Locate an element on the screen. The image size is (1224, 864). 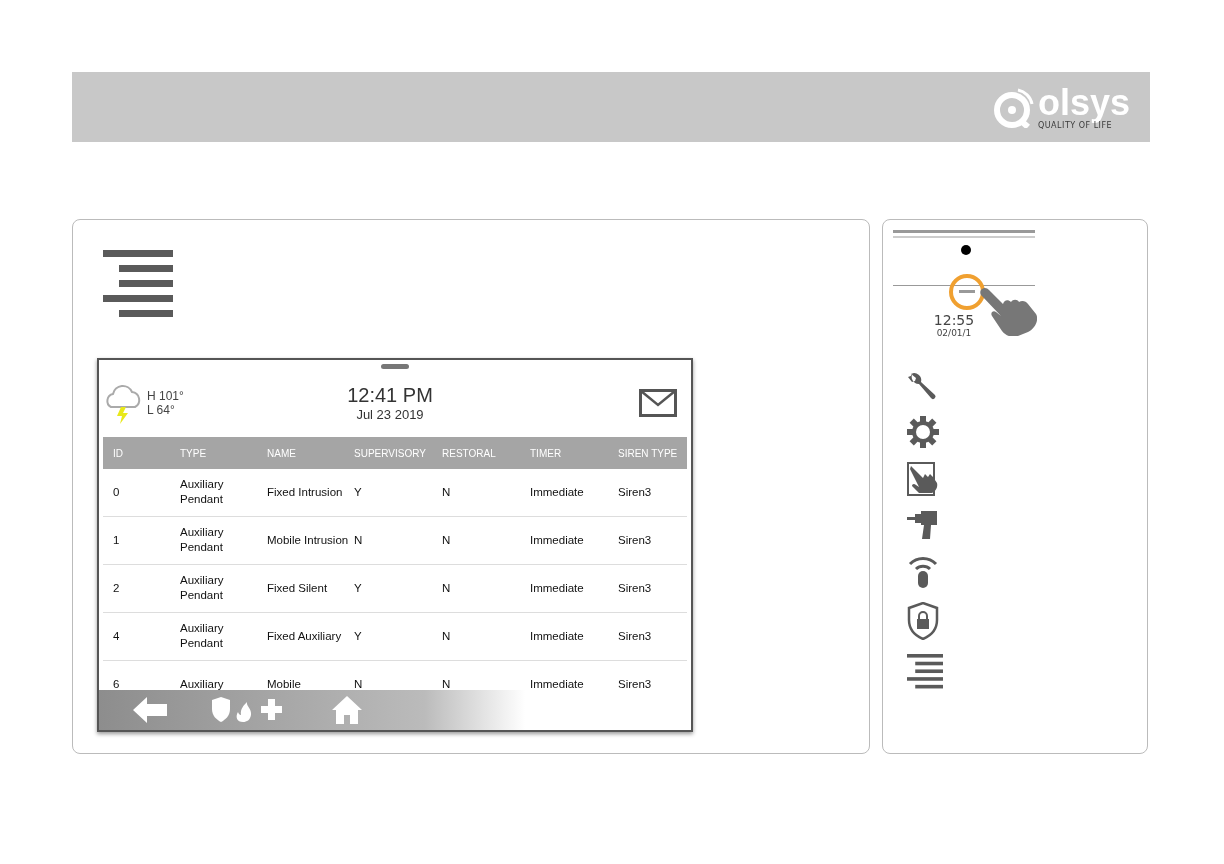
table-cell-text: Fixed Intrusion is located at coordinates (305, 492).